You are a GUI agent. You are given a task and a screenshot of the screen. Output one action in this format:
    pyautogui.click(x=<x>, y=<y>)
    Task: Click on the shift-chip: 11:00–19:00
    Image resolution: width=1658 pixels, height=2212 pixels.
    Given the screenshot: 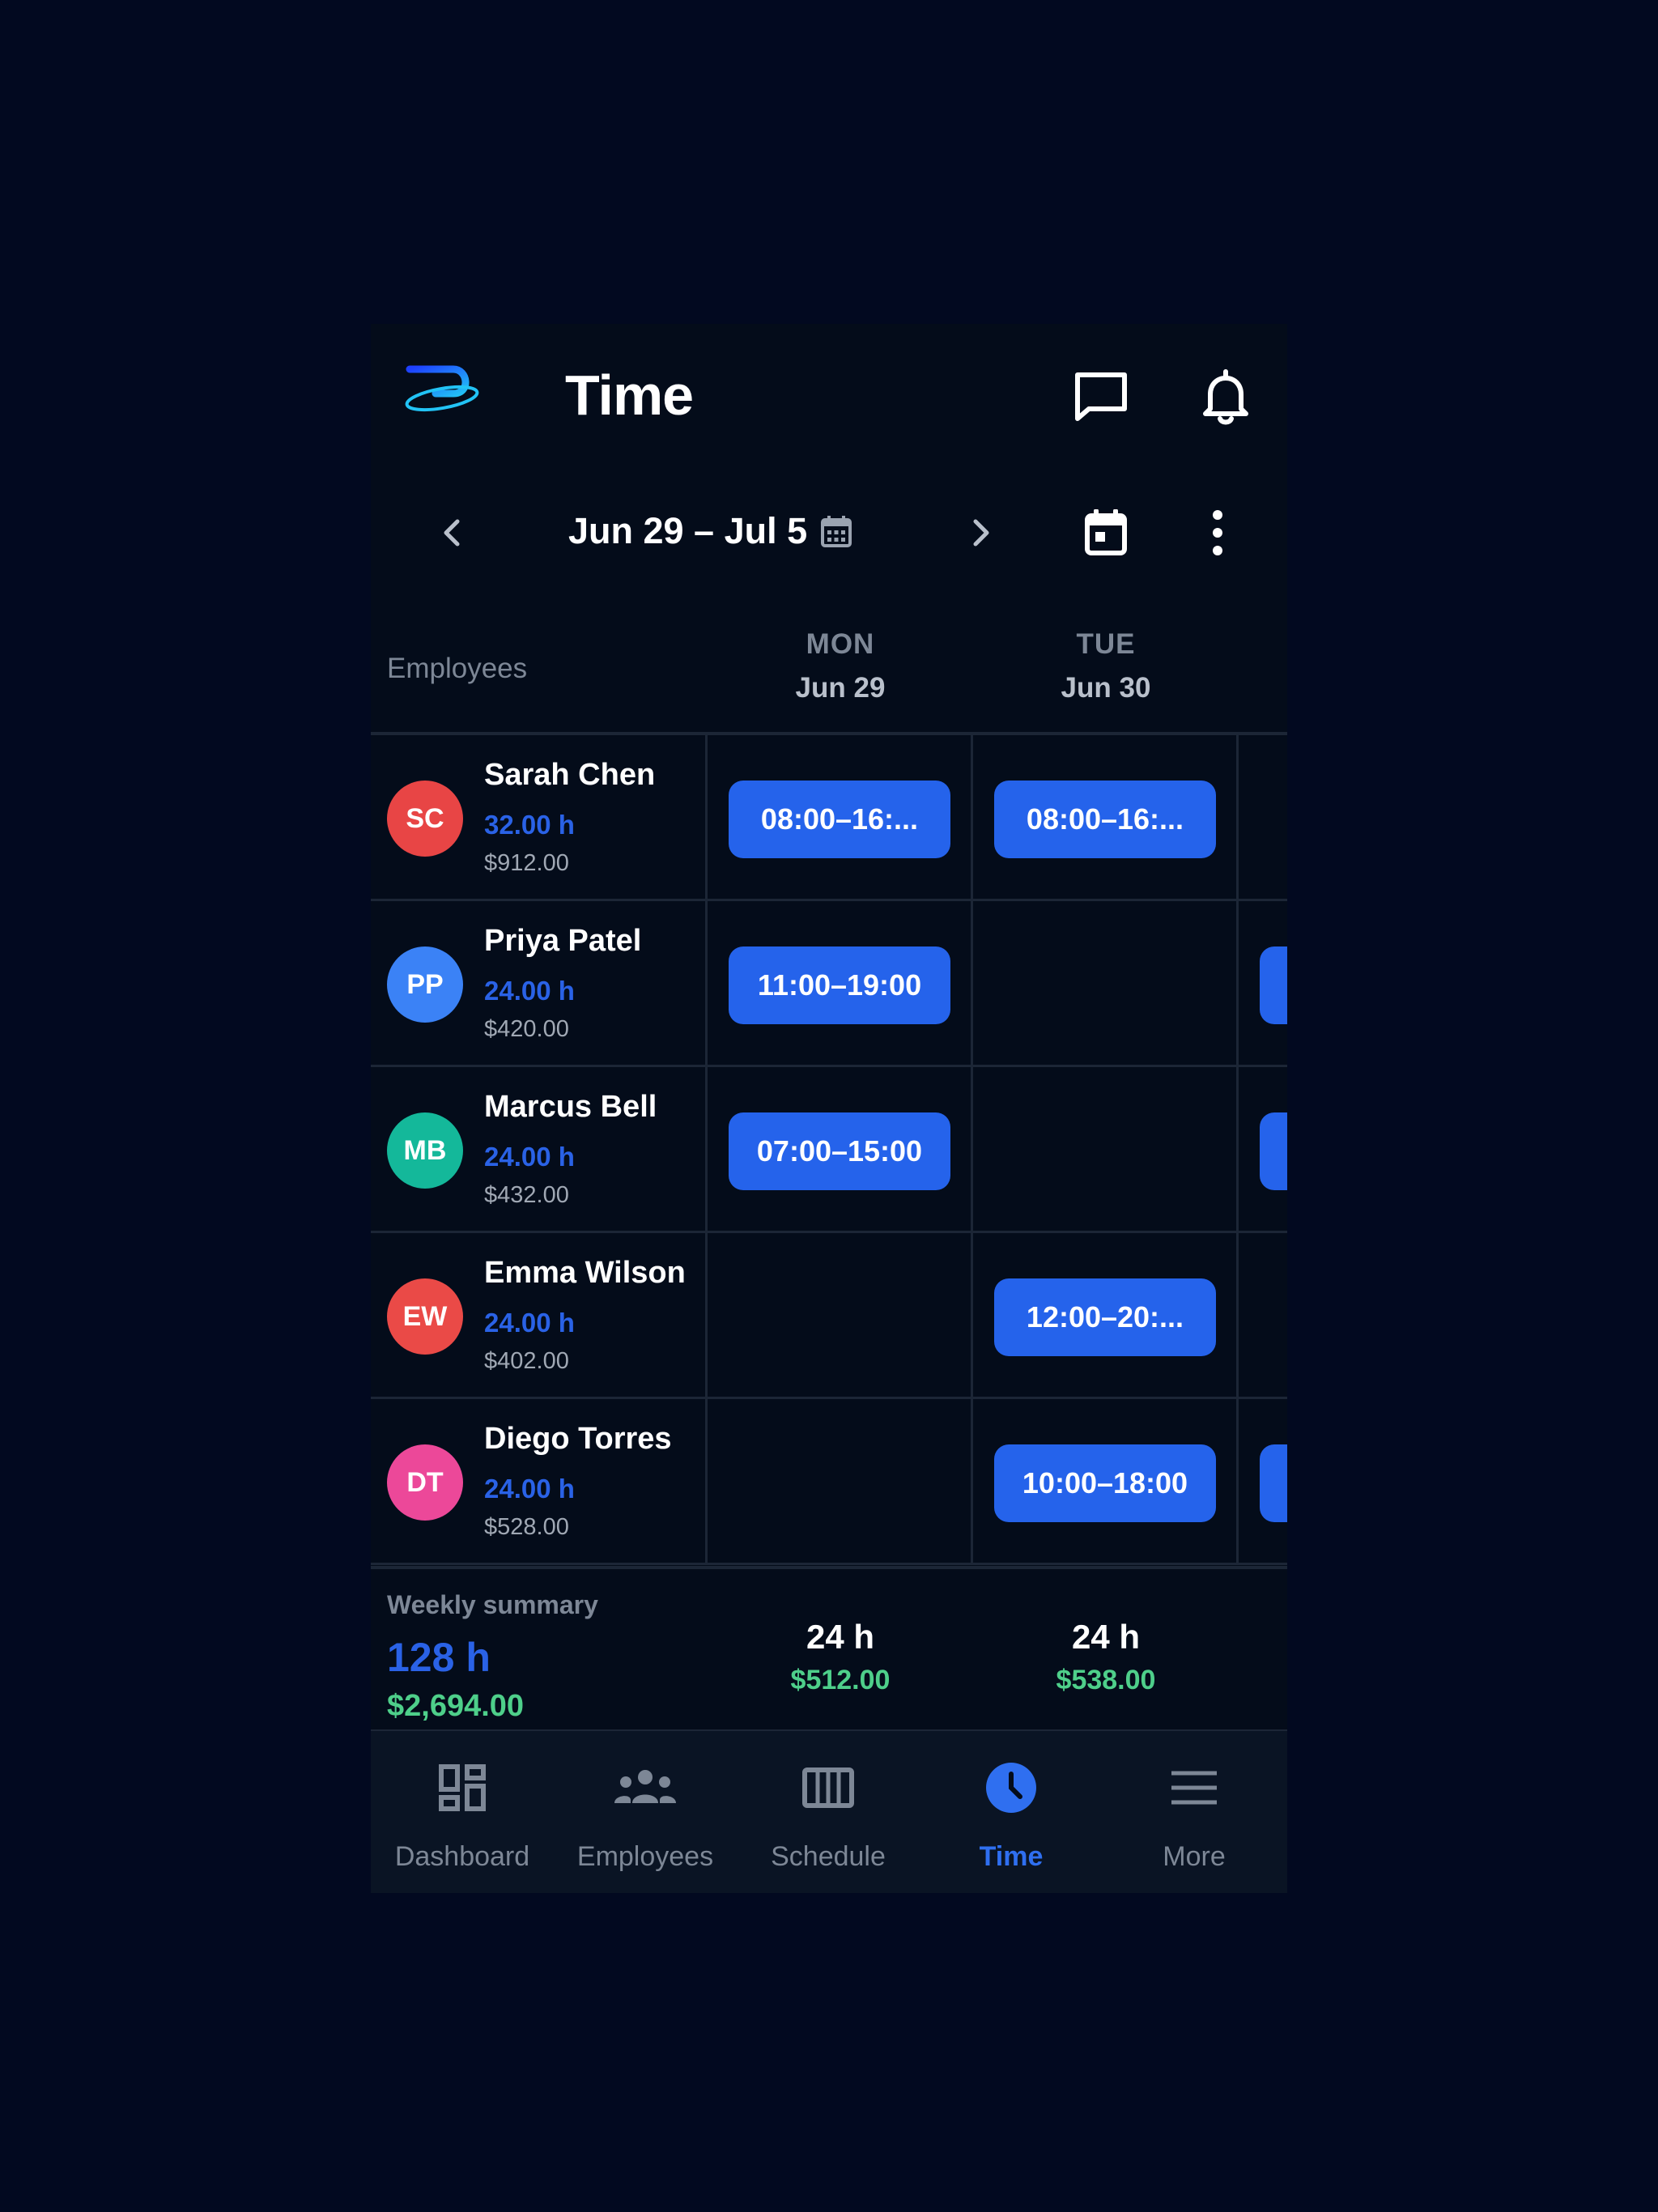 What is the action you would take?
    pyautogui.click(x=839, y=985)
    